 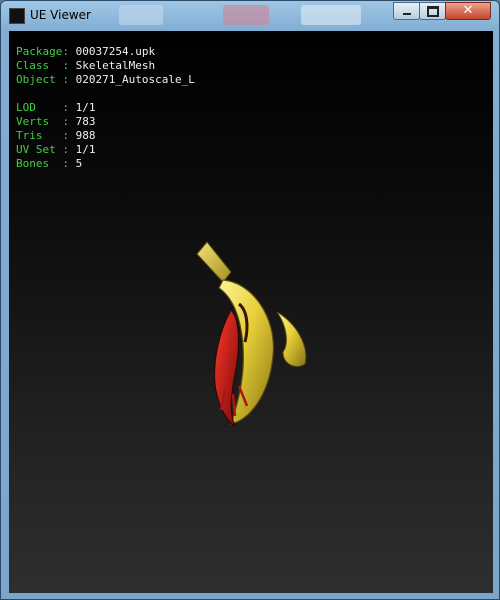 What do you see at coordinates (105, 122) in the screenshot?
I see `info-row: Verts : 783` at bounding box center [105, 122].